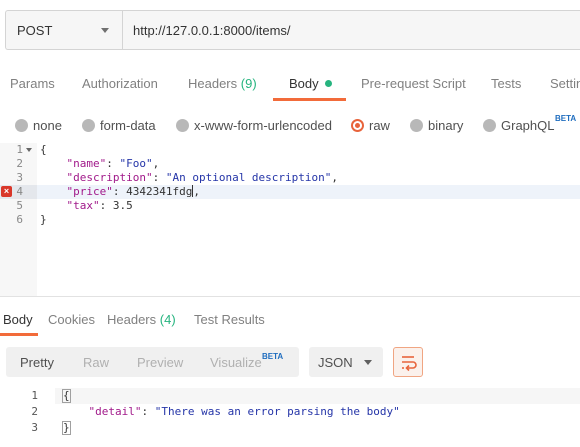 The height and width of the screenshot is (447, 580). What do you see at coordinates (290, 320) in the screenshot?
I see `response-tabs: Body Cookies Headers (4) Test Results` at bounding box center [290, 320].